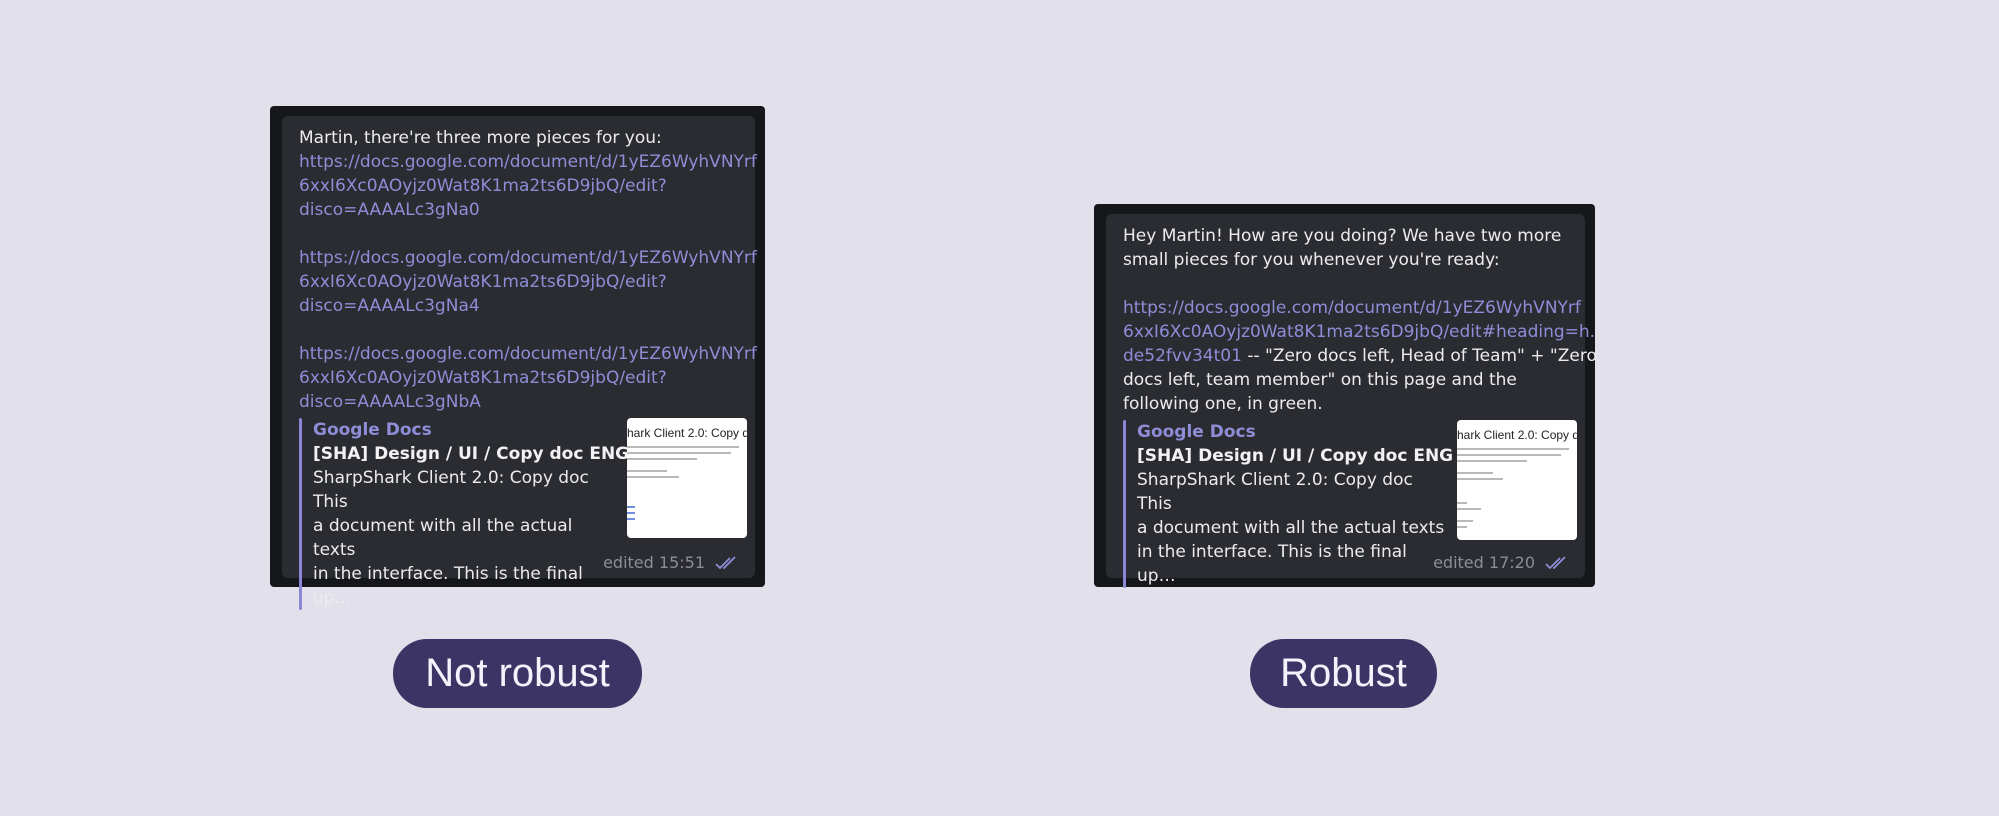 This screenshot has height=816, width=1999. What do you see at coordinates (1182, 356) in the screenshot?
I see `link-line: de52fvv34t01` at bounding box center [1182, 356].